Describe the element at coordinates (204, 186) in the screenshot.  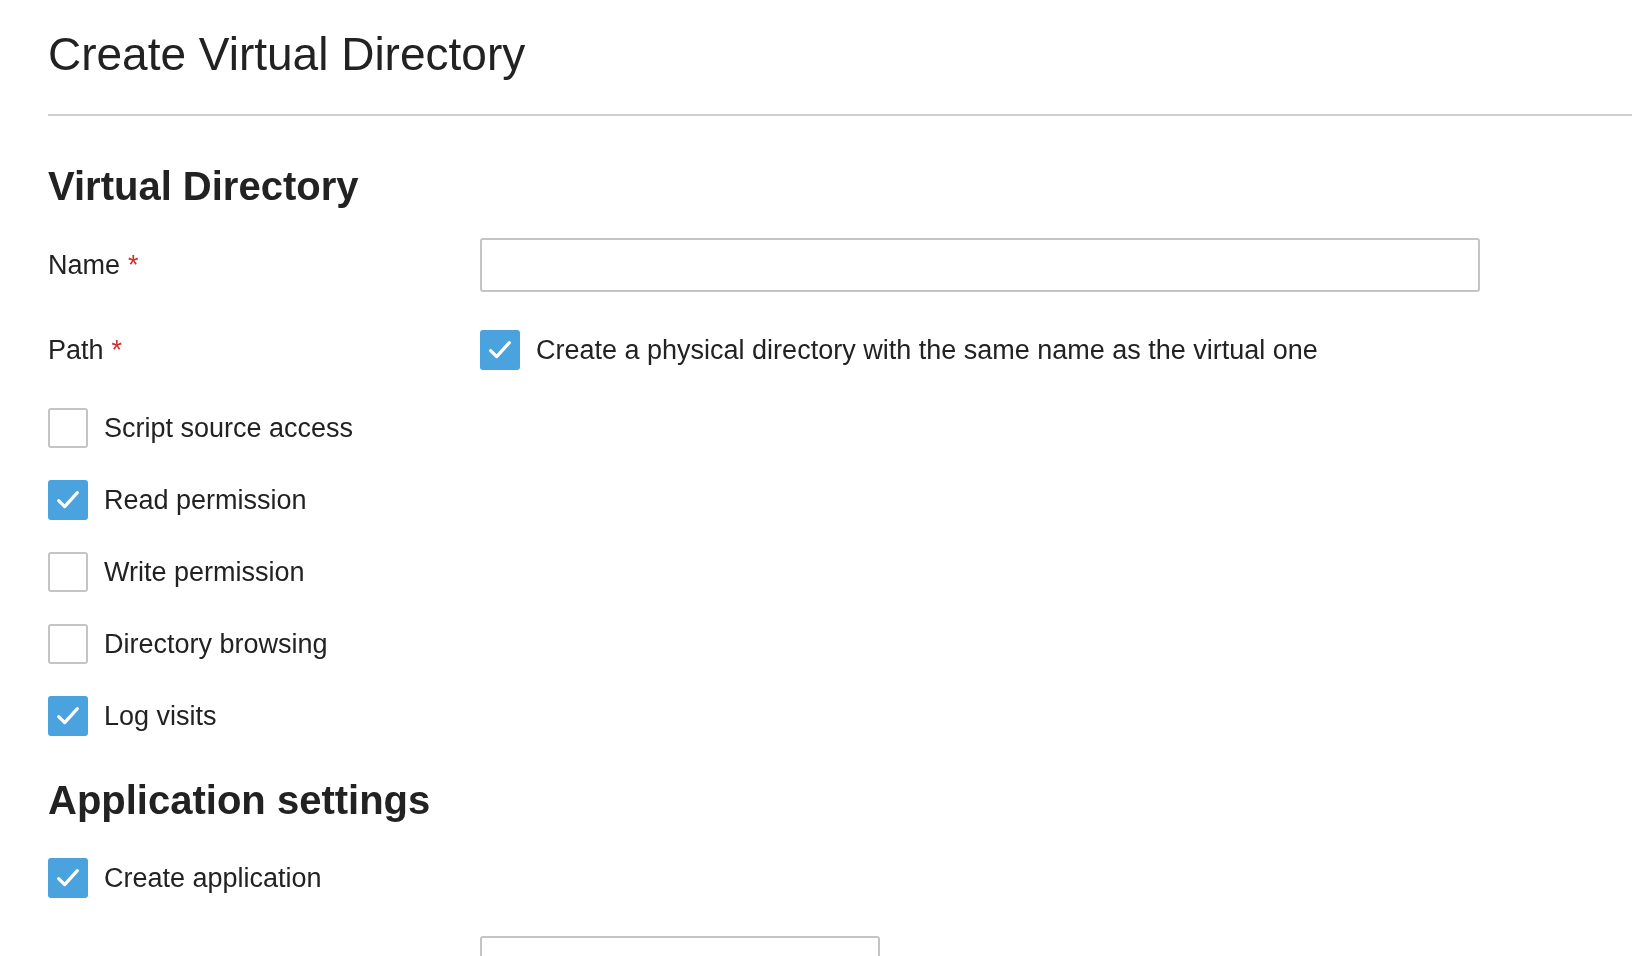
I see `section-heading: Virtual Directory` at that location.